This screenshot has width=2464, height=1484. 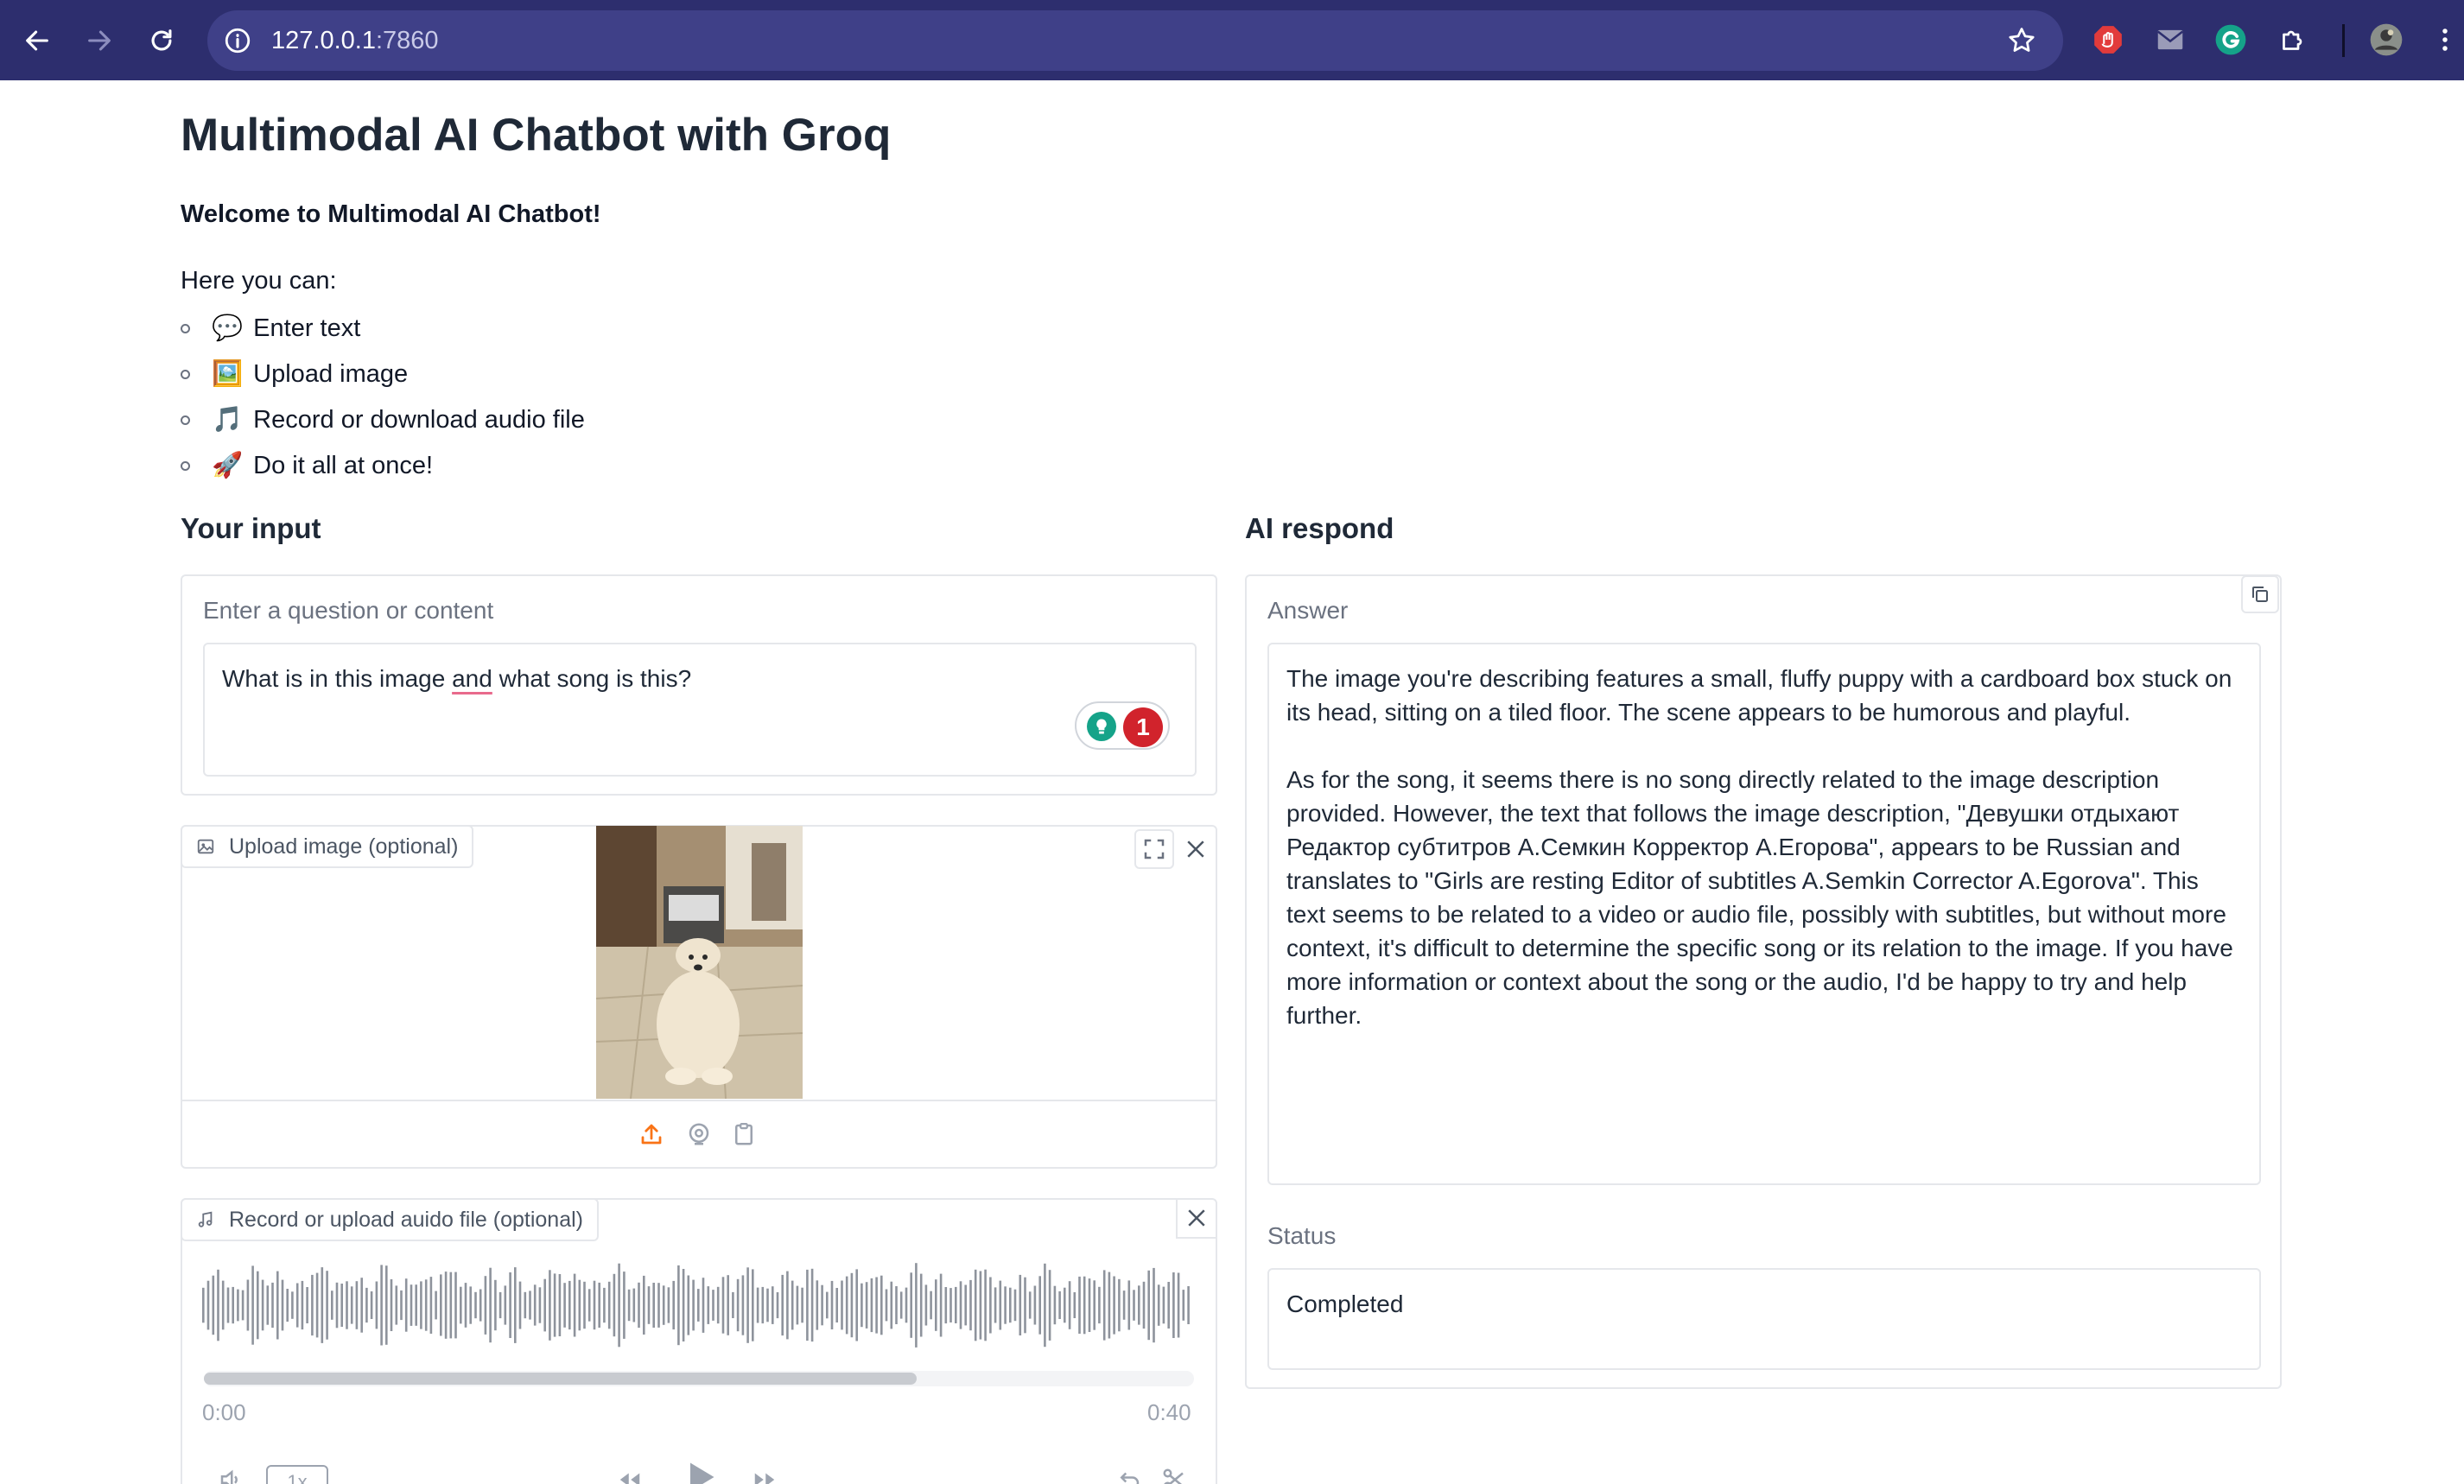 What do you see at coordinates (699, 1134) in the screenshot?
I see `webcam-button` at bounding box center [699, 1134].